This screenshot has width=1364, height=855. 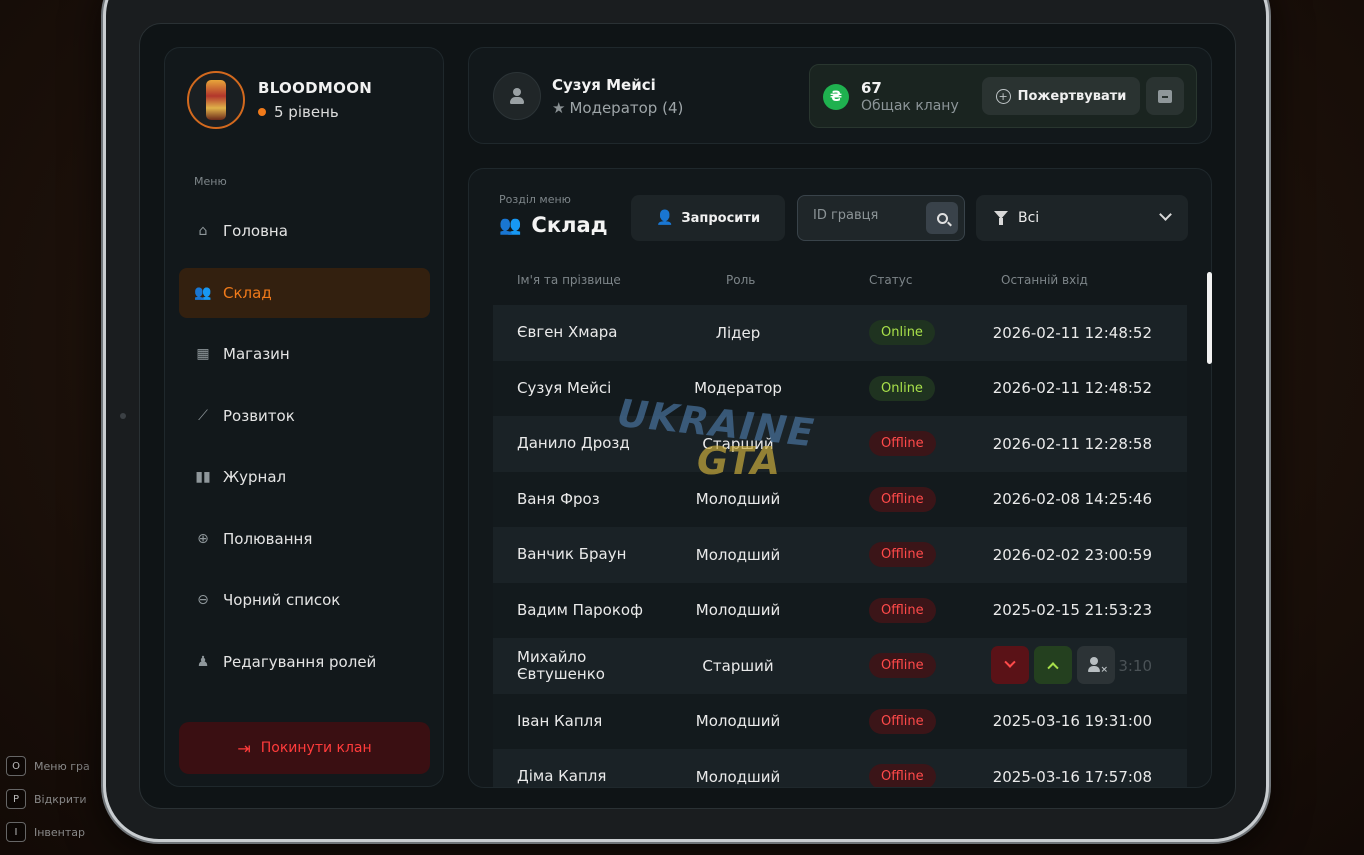 I want to click on player-id-search, so click(x=881, y=218).